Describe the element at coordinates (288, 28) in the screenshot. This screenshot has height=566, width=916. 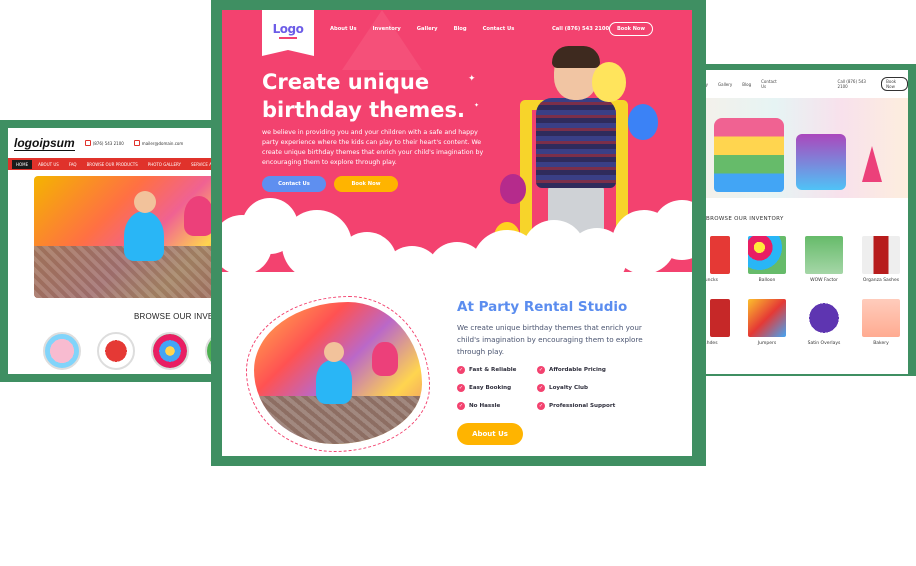
I see `logo-text: Logo` at that location.